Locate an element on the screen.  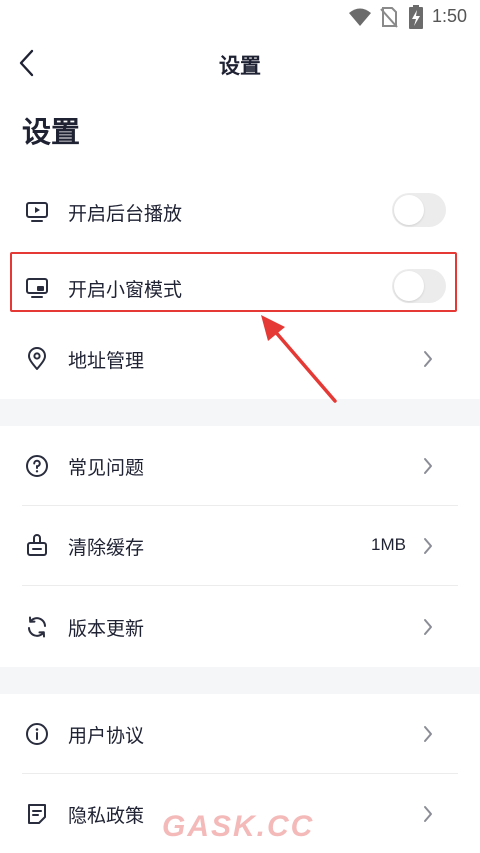
background-play-toggle is located at coordinates (419, 210).